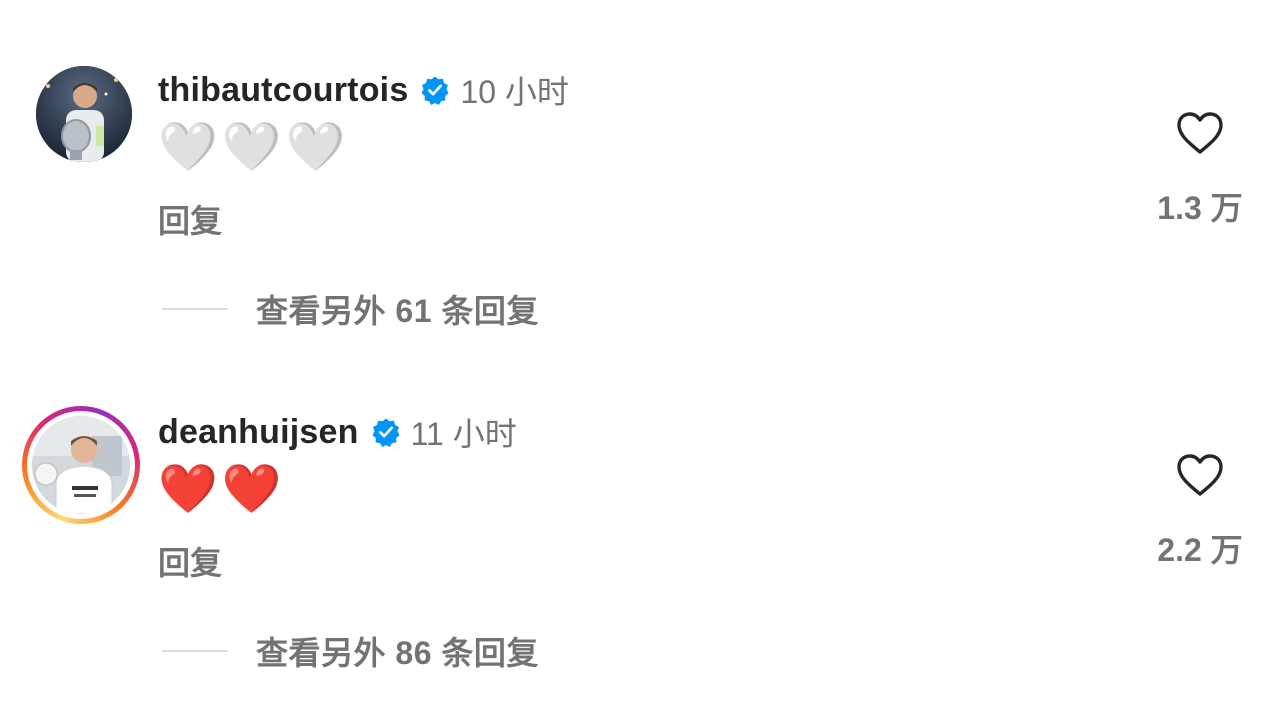 Image resolution: width=1284 pixels, height=706 pixels. Describe the element at coordinates (397, 653) in the screenshot. I see `view-replies-label: 查看另外 86 条回复` at that location.